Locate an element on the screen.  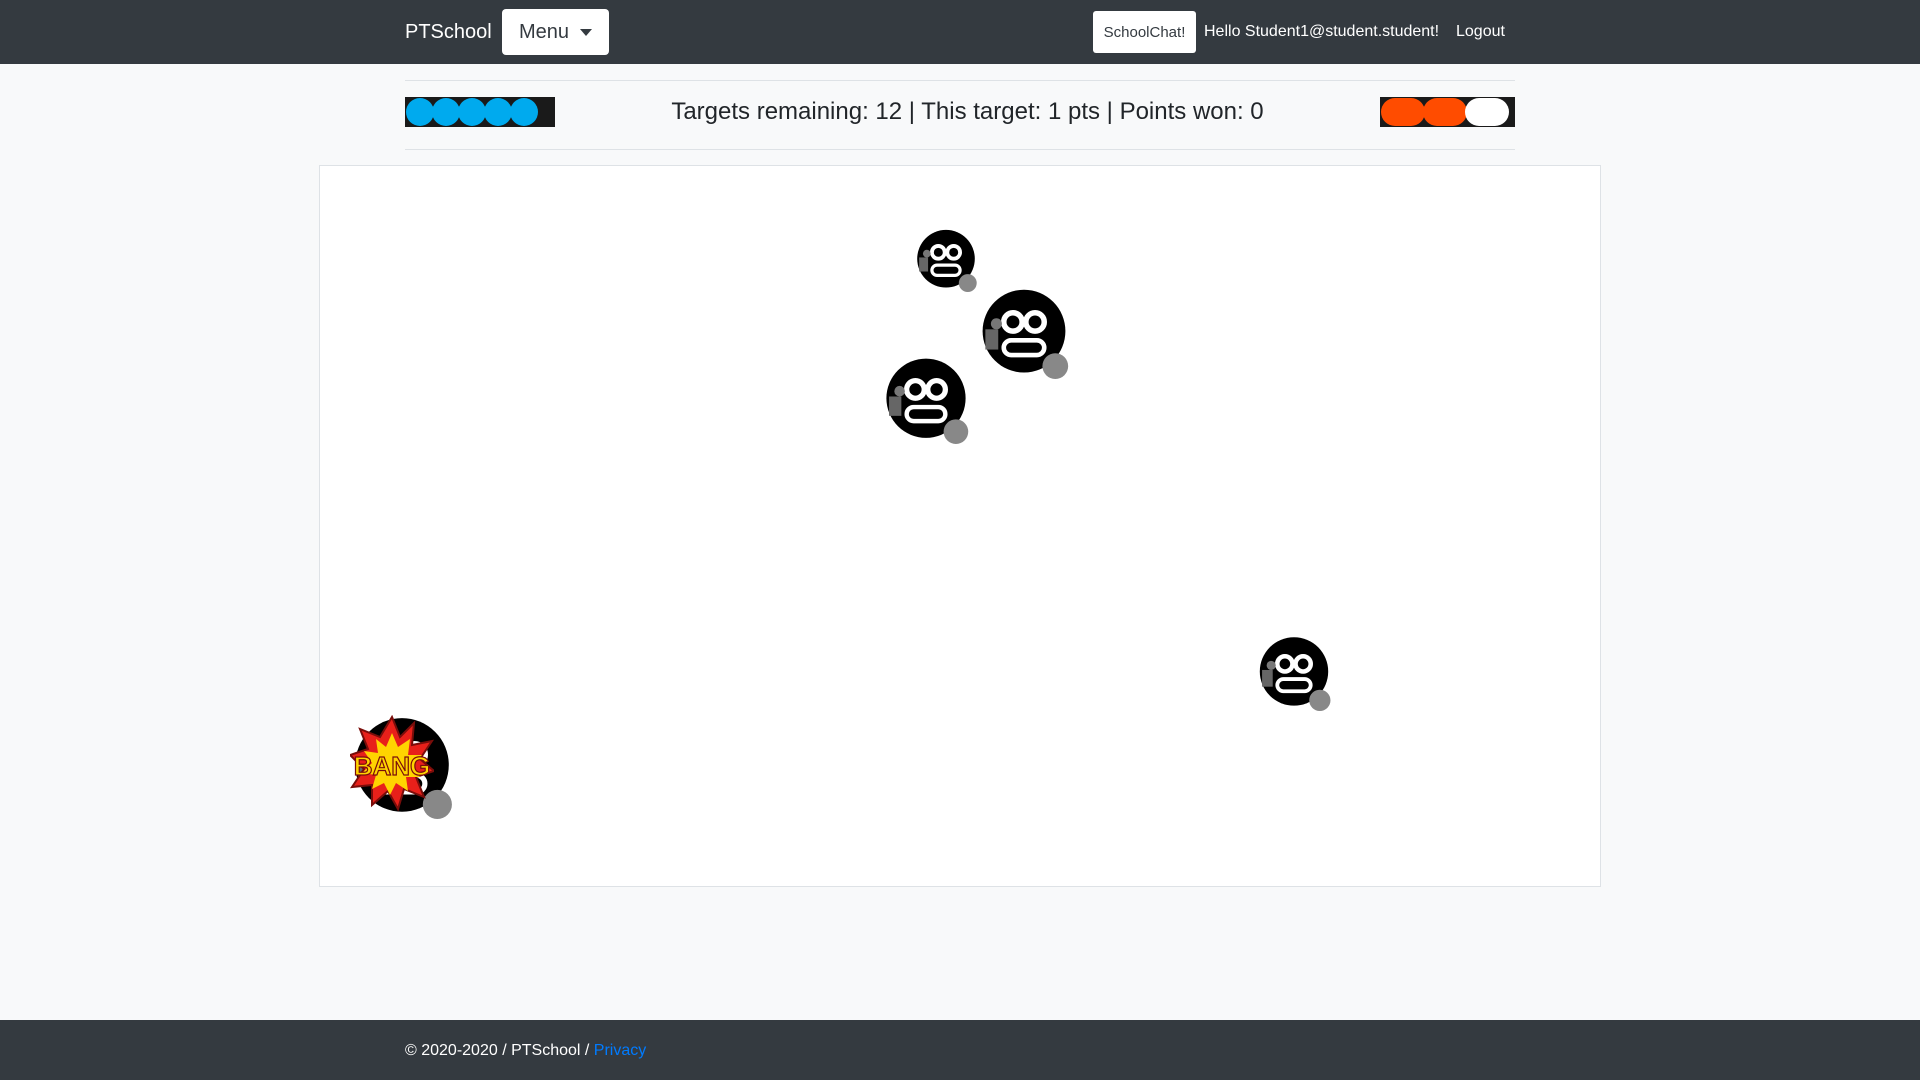
bang-text: BANG is located at coordinates (392, 766).